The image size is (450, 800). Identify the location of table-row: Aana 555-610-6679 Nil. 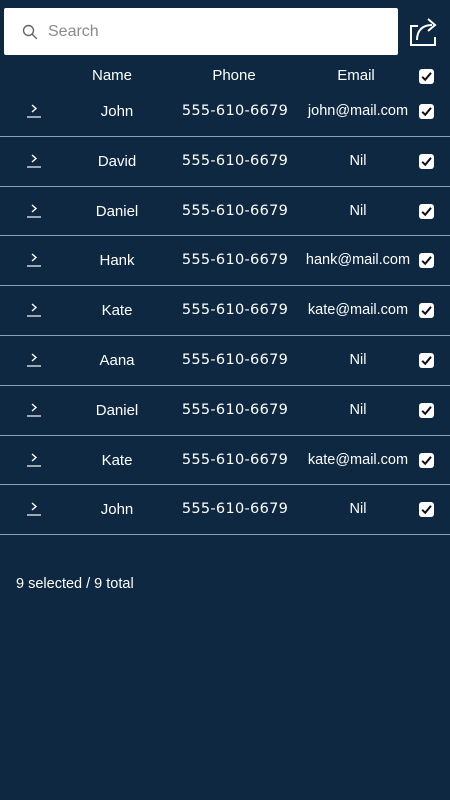
(225, 361).